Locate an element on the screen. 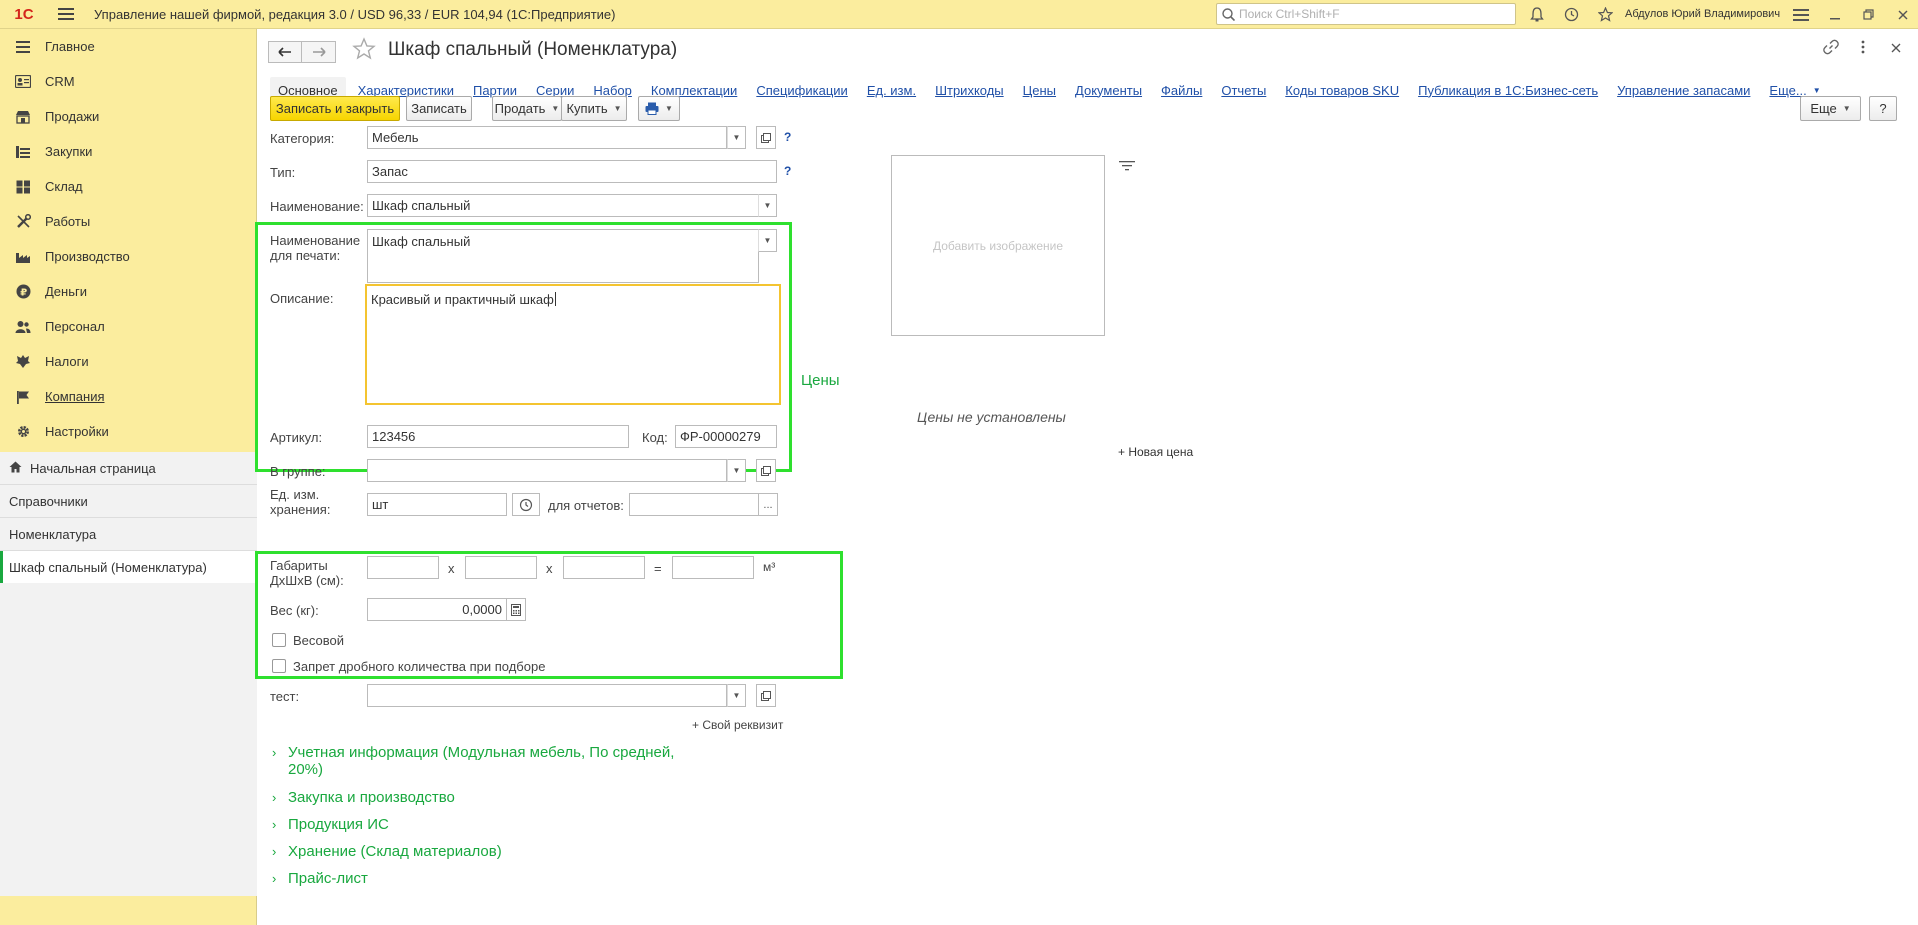 The height and width of the screenshot is (925, 1918). name-dropdown-button: ▼ is located at coordinates (767, 205).